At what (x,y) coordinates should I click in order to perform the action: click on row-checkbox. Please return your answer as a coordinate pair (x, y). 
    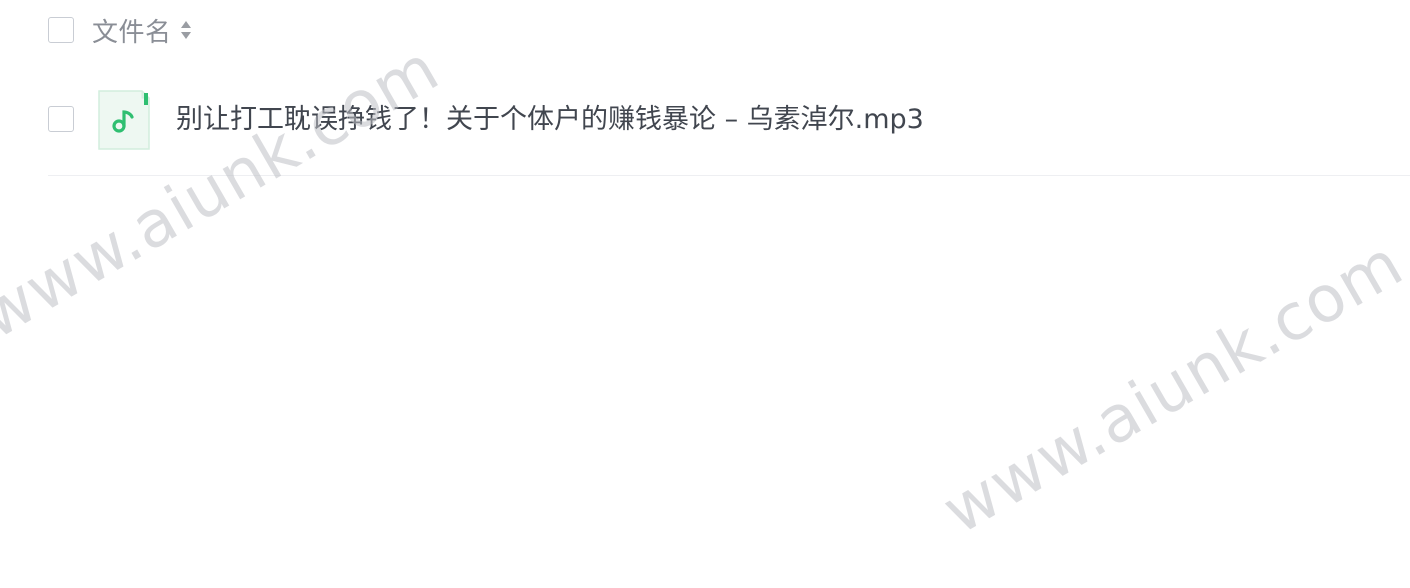
    Looking at the image, I should click on (61, 119).